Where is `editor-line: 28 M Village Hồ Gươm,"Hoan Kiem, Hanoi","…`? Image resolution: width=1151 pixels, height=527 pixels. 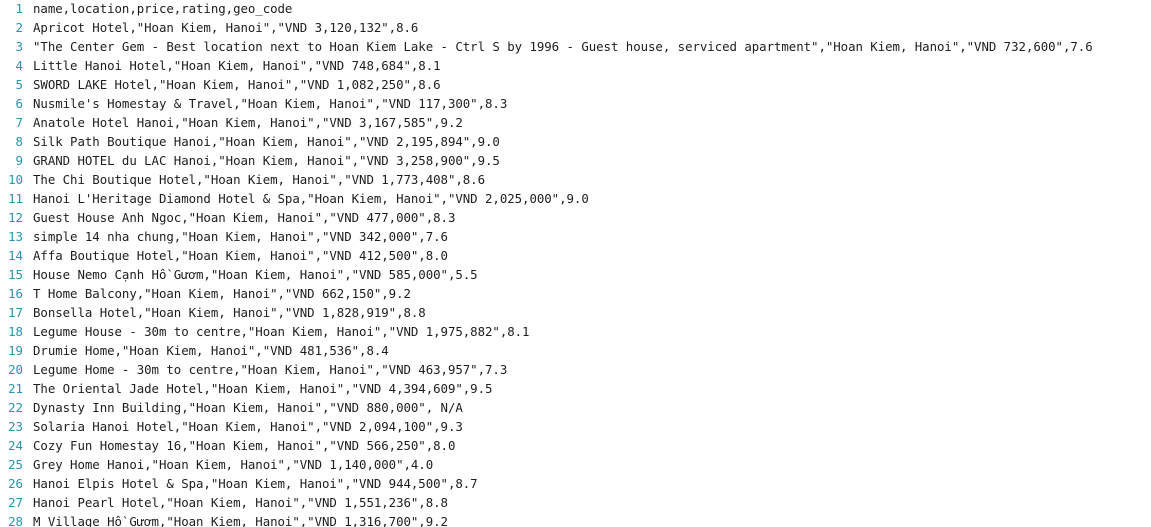 editor-line: 28 M Village Hồ Gươm,"Hoan Kiem, Hanoi","… is located at coordinates (575, 519).